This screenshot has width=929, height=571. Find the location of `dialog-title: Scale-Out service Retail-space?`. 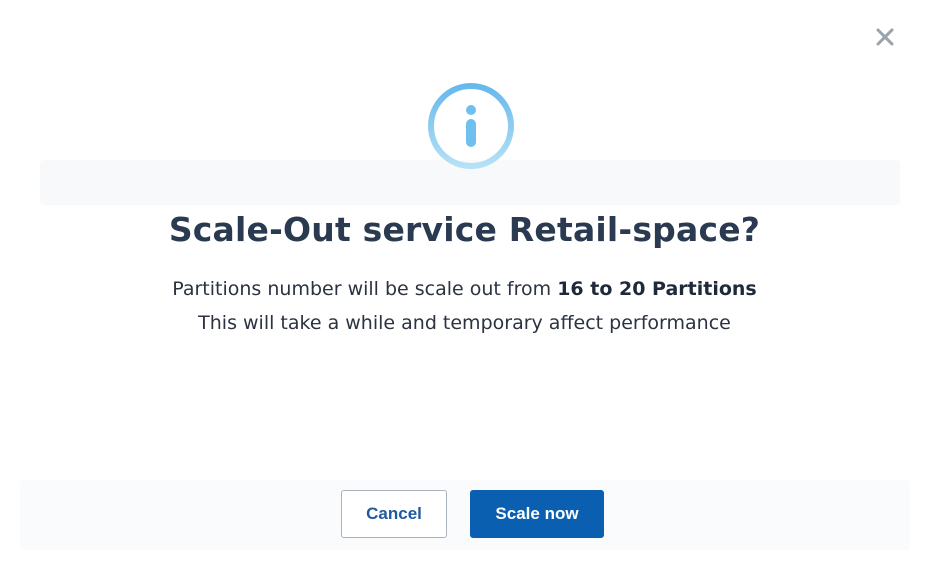

dialog-title: Scale-Out service Retail-space? is located at coordinates (464, 229).